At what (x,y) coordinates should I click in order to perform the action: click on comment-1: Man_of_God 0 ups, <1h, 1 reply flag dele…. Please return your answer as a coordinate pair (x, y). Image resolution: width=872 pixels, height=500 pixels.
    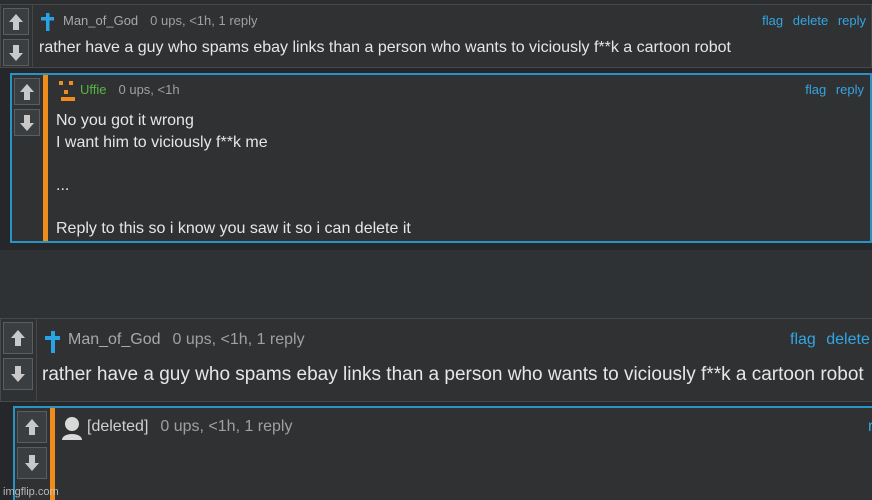
    Looking at the image, I should click on (436, 36).